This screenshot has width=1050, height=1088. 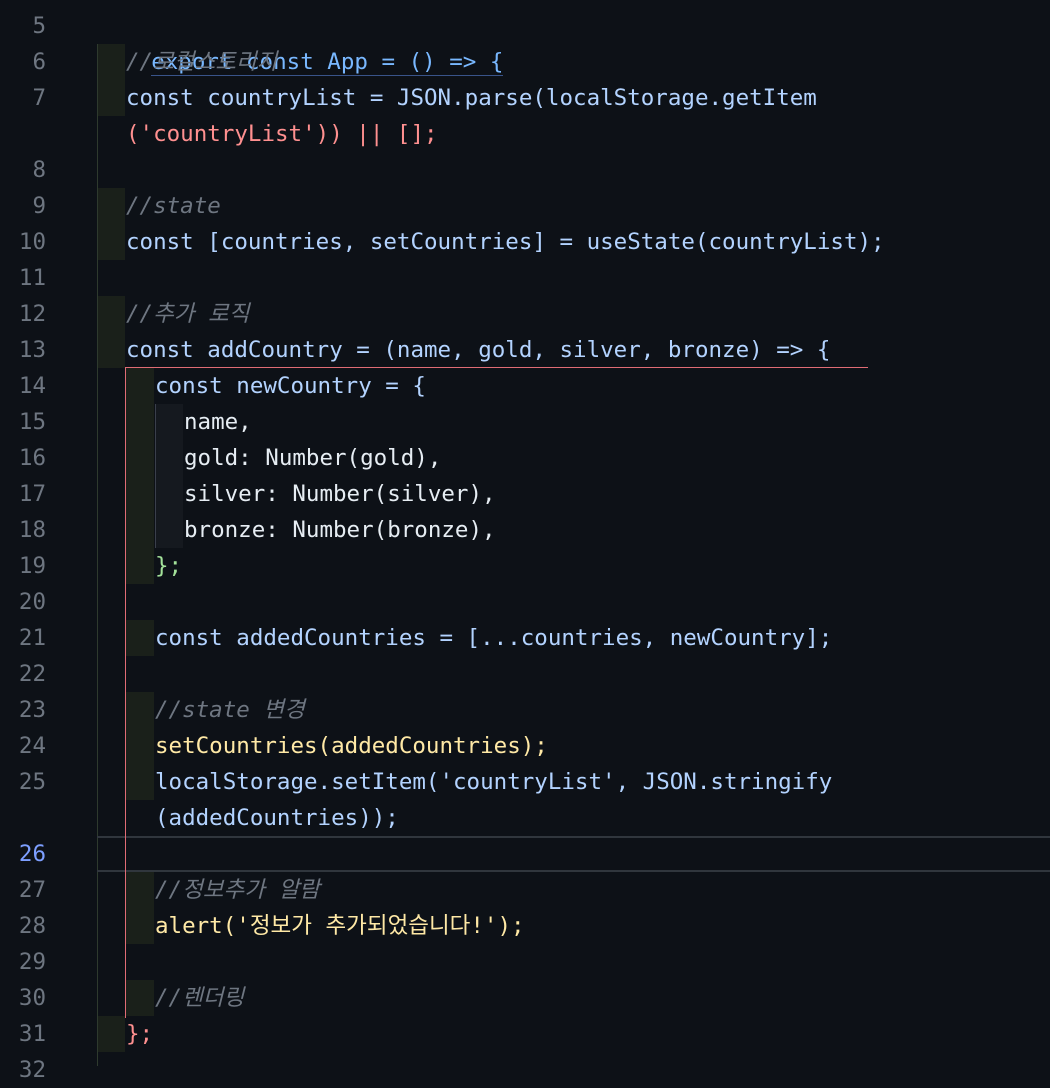 What do you see at coordinates (39, 170) in the screenshot?
I see `line-number: 8` at bounding box center [39, 170].